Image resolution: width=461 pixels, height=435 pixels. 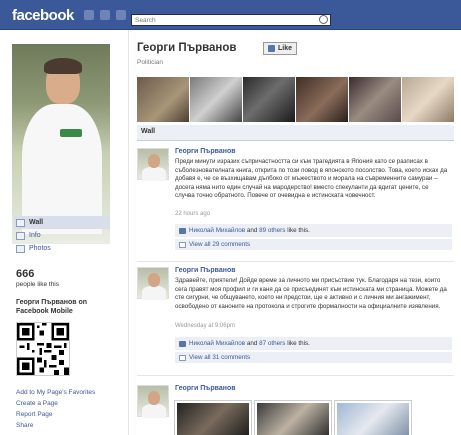 What do you see at coordinates (285, 48) in the screenshot?
I see `like-button-label: Like` at bounding box center [285, 48].